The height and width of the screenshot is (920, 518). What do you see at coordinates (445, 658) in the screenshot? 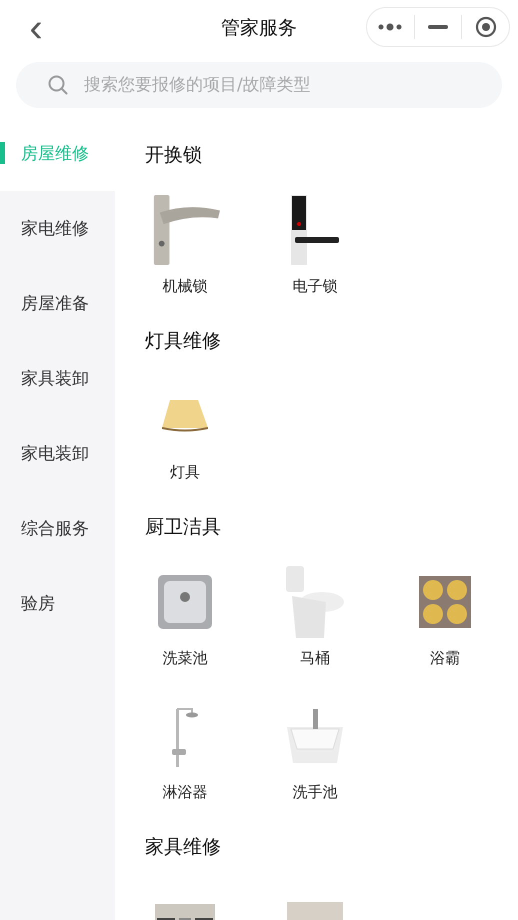
I see `item-label: 浴霸` at bounding box center [445, 658].